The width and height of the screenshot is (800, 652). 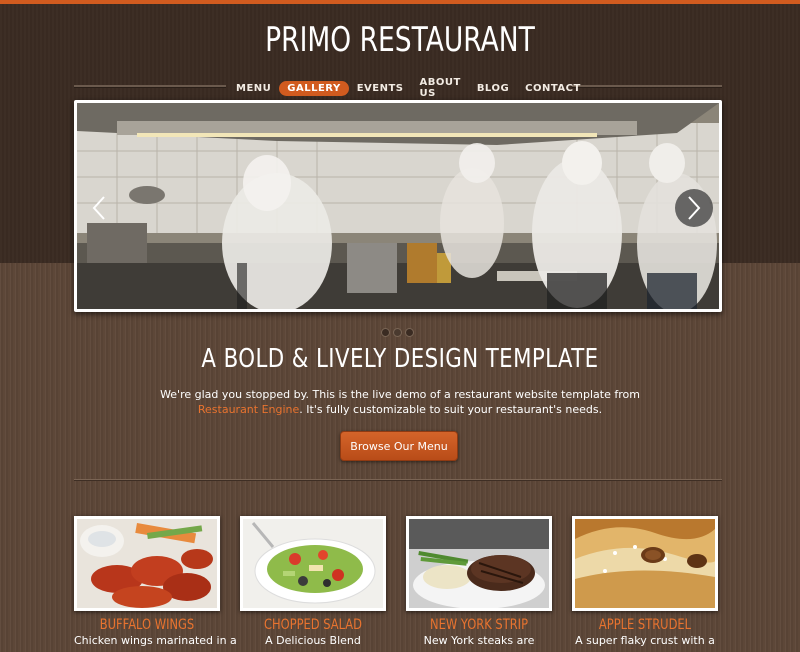 What do you see at coordinates (645, 640) in the screenshot?
I see `feature-description: A super flaky crust with a` at bounding box center [645, 640].